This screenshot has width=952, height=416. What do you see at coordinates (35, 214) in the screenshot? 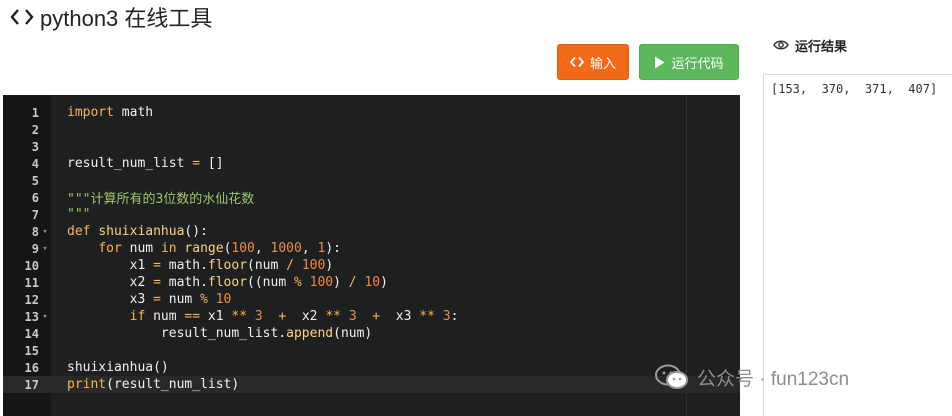
I see `line-number: 7` at bounding box center [35, 214].